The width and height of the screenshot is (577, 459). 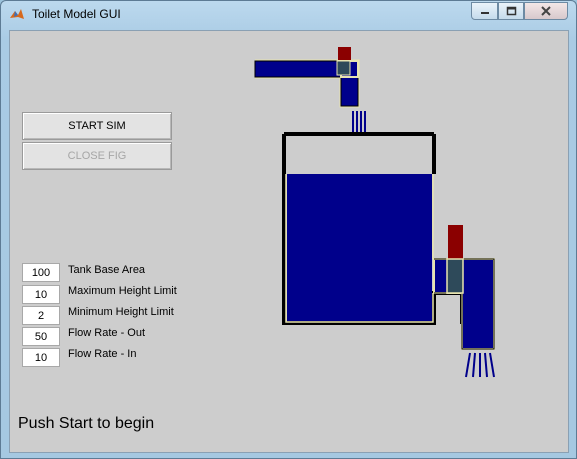 What do you see at coordinates (17, 14) in the screenshot?
I see `matlab-icon` at bounding box center [17, 14].